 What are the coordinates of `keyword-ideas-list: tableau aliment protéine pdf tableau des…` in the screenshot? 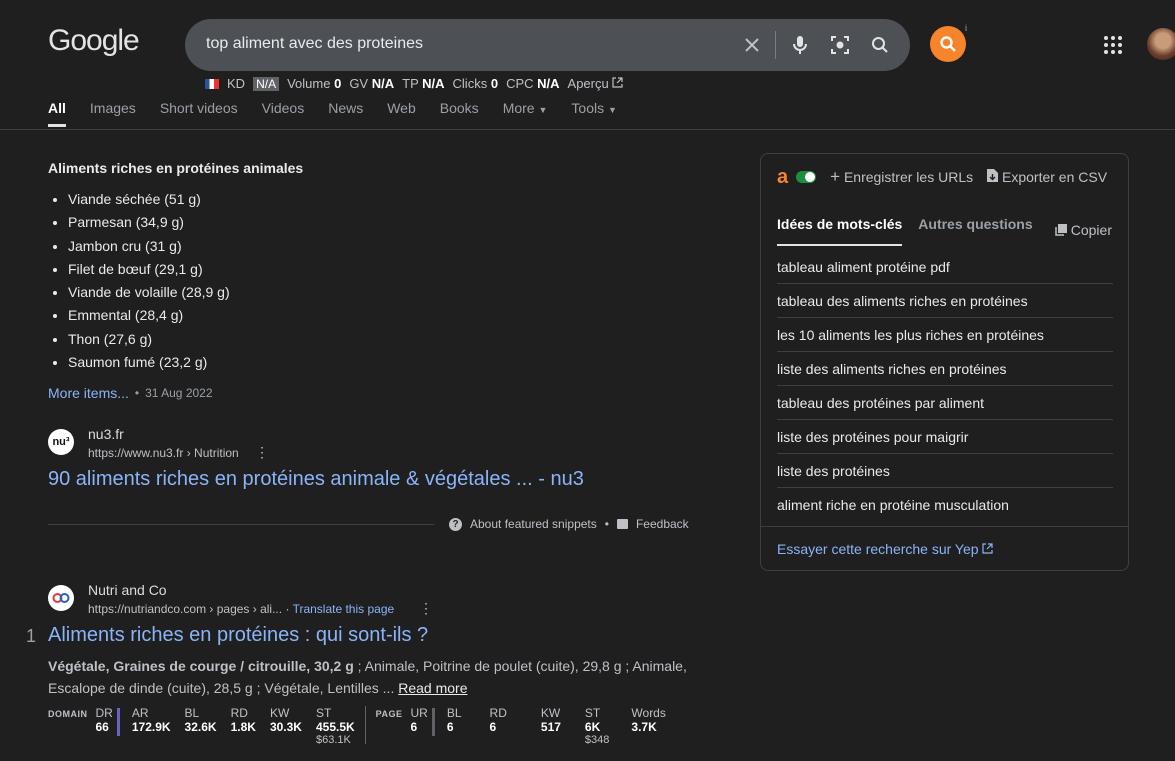 It's located at (945, 386).